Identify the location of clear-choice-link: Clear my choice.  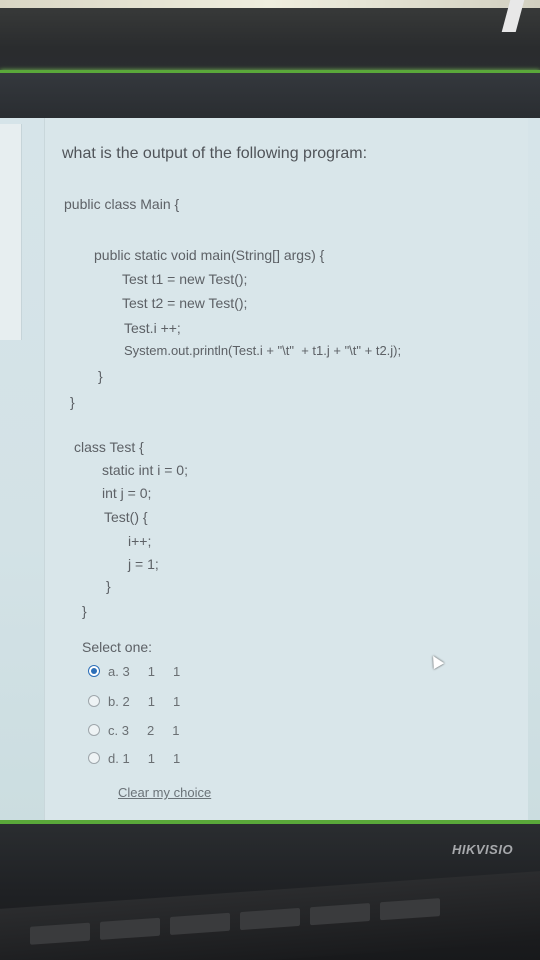
(164, 792).